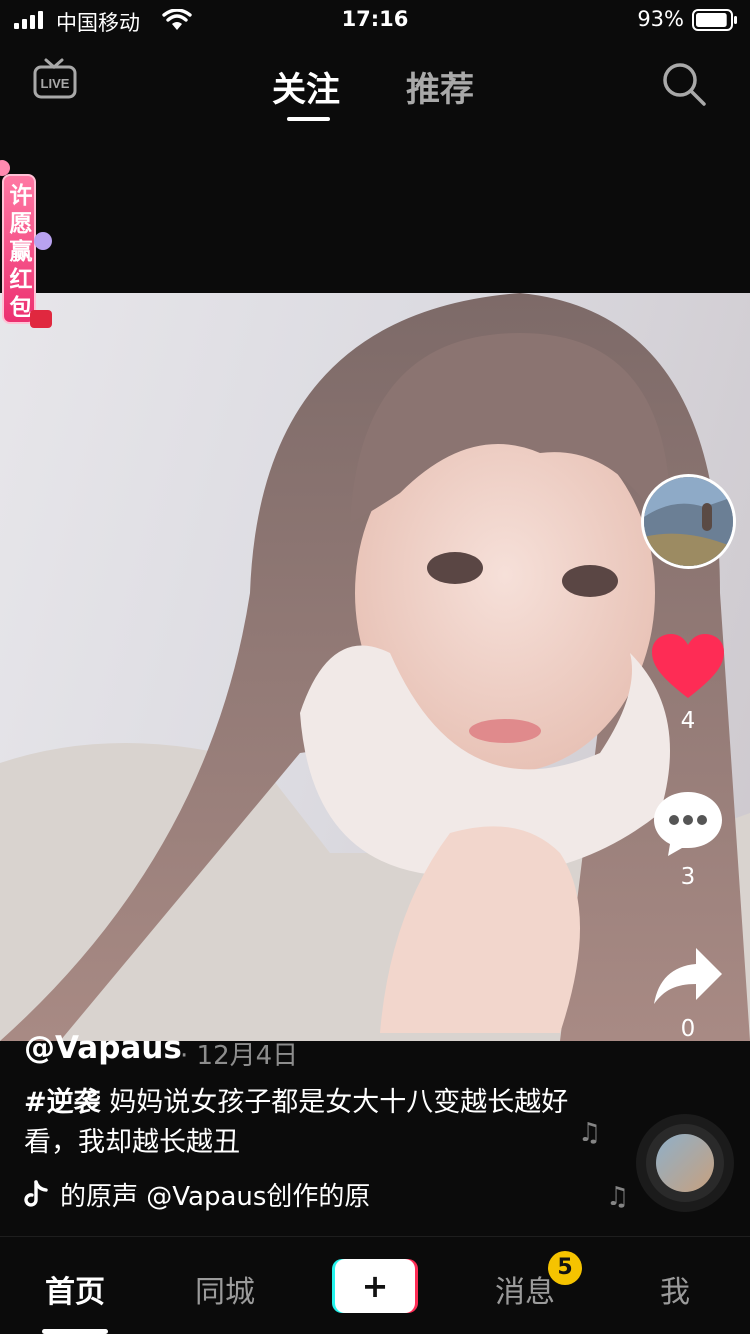 The width and height of the screenshot is (750, 1334). What do you see at coordinates (714, 20) in the screenshot?
I see `battery-icon` at bounding box center [714, 20].